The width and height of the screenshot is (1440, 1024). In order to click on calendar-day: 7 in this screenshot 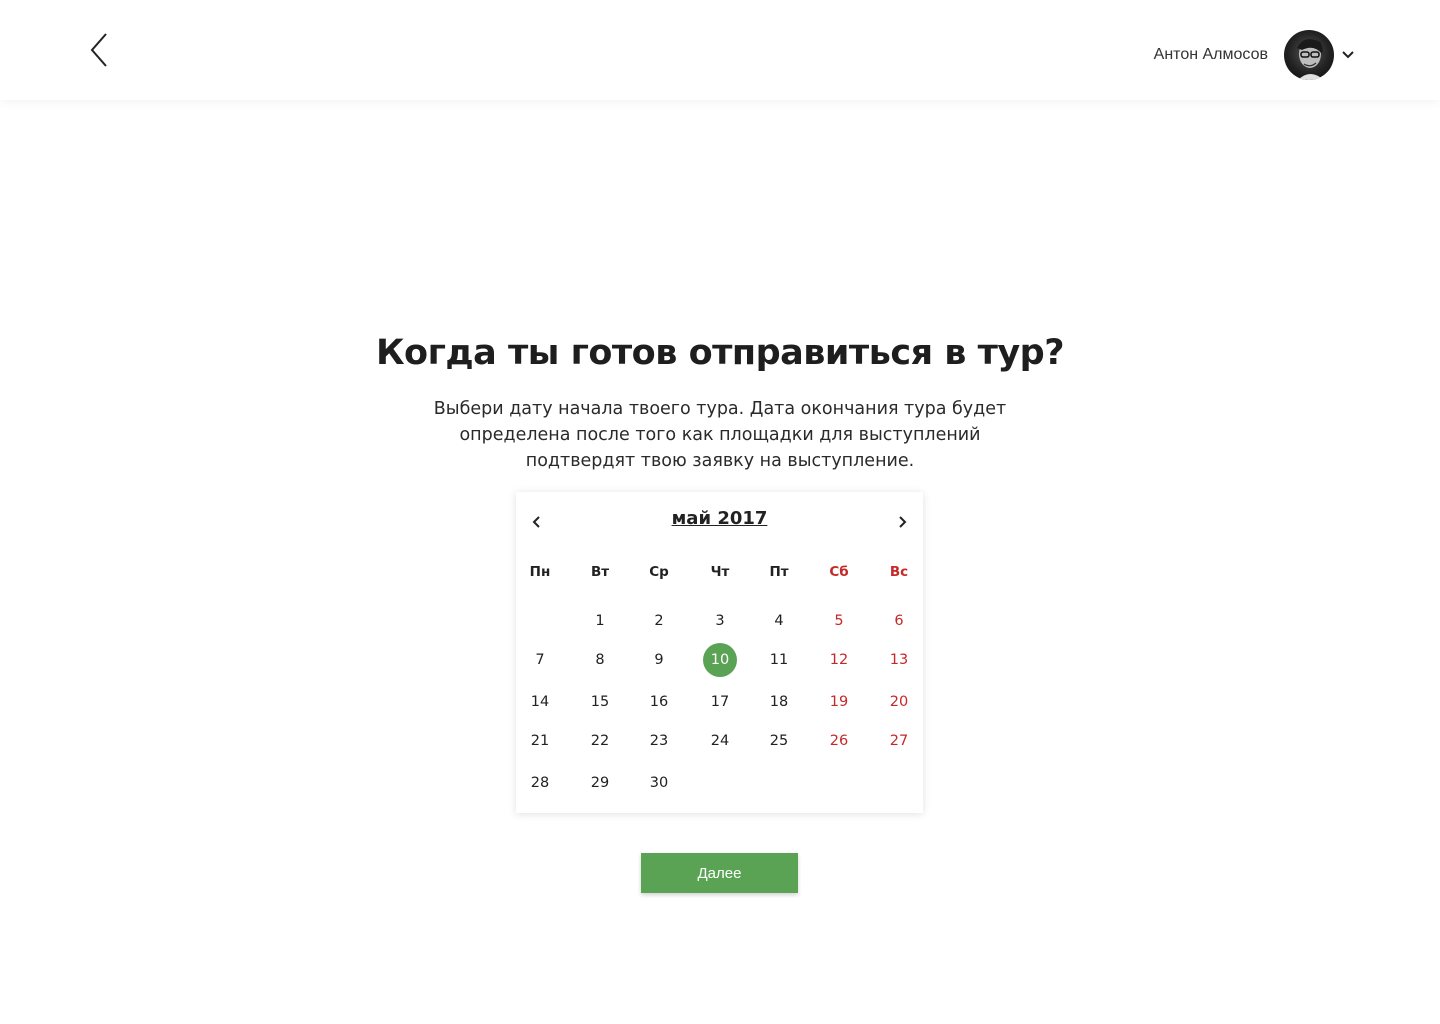, I will do `click(540, 660)`.